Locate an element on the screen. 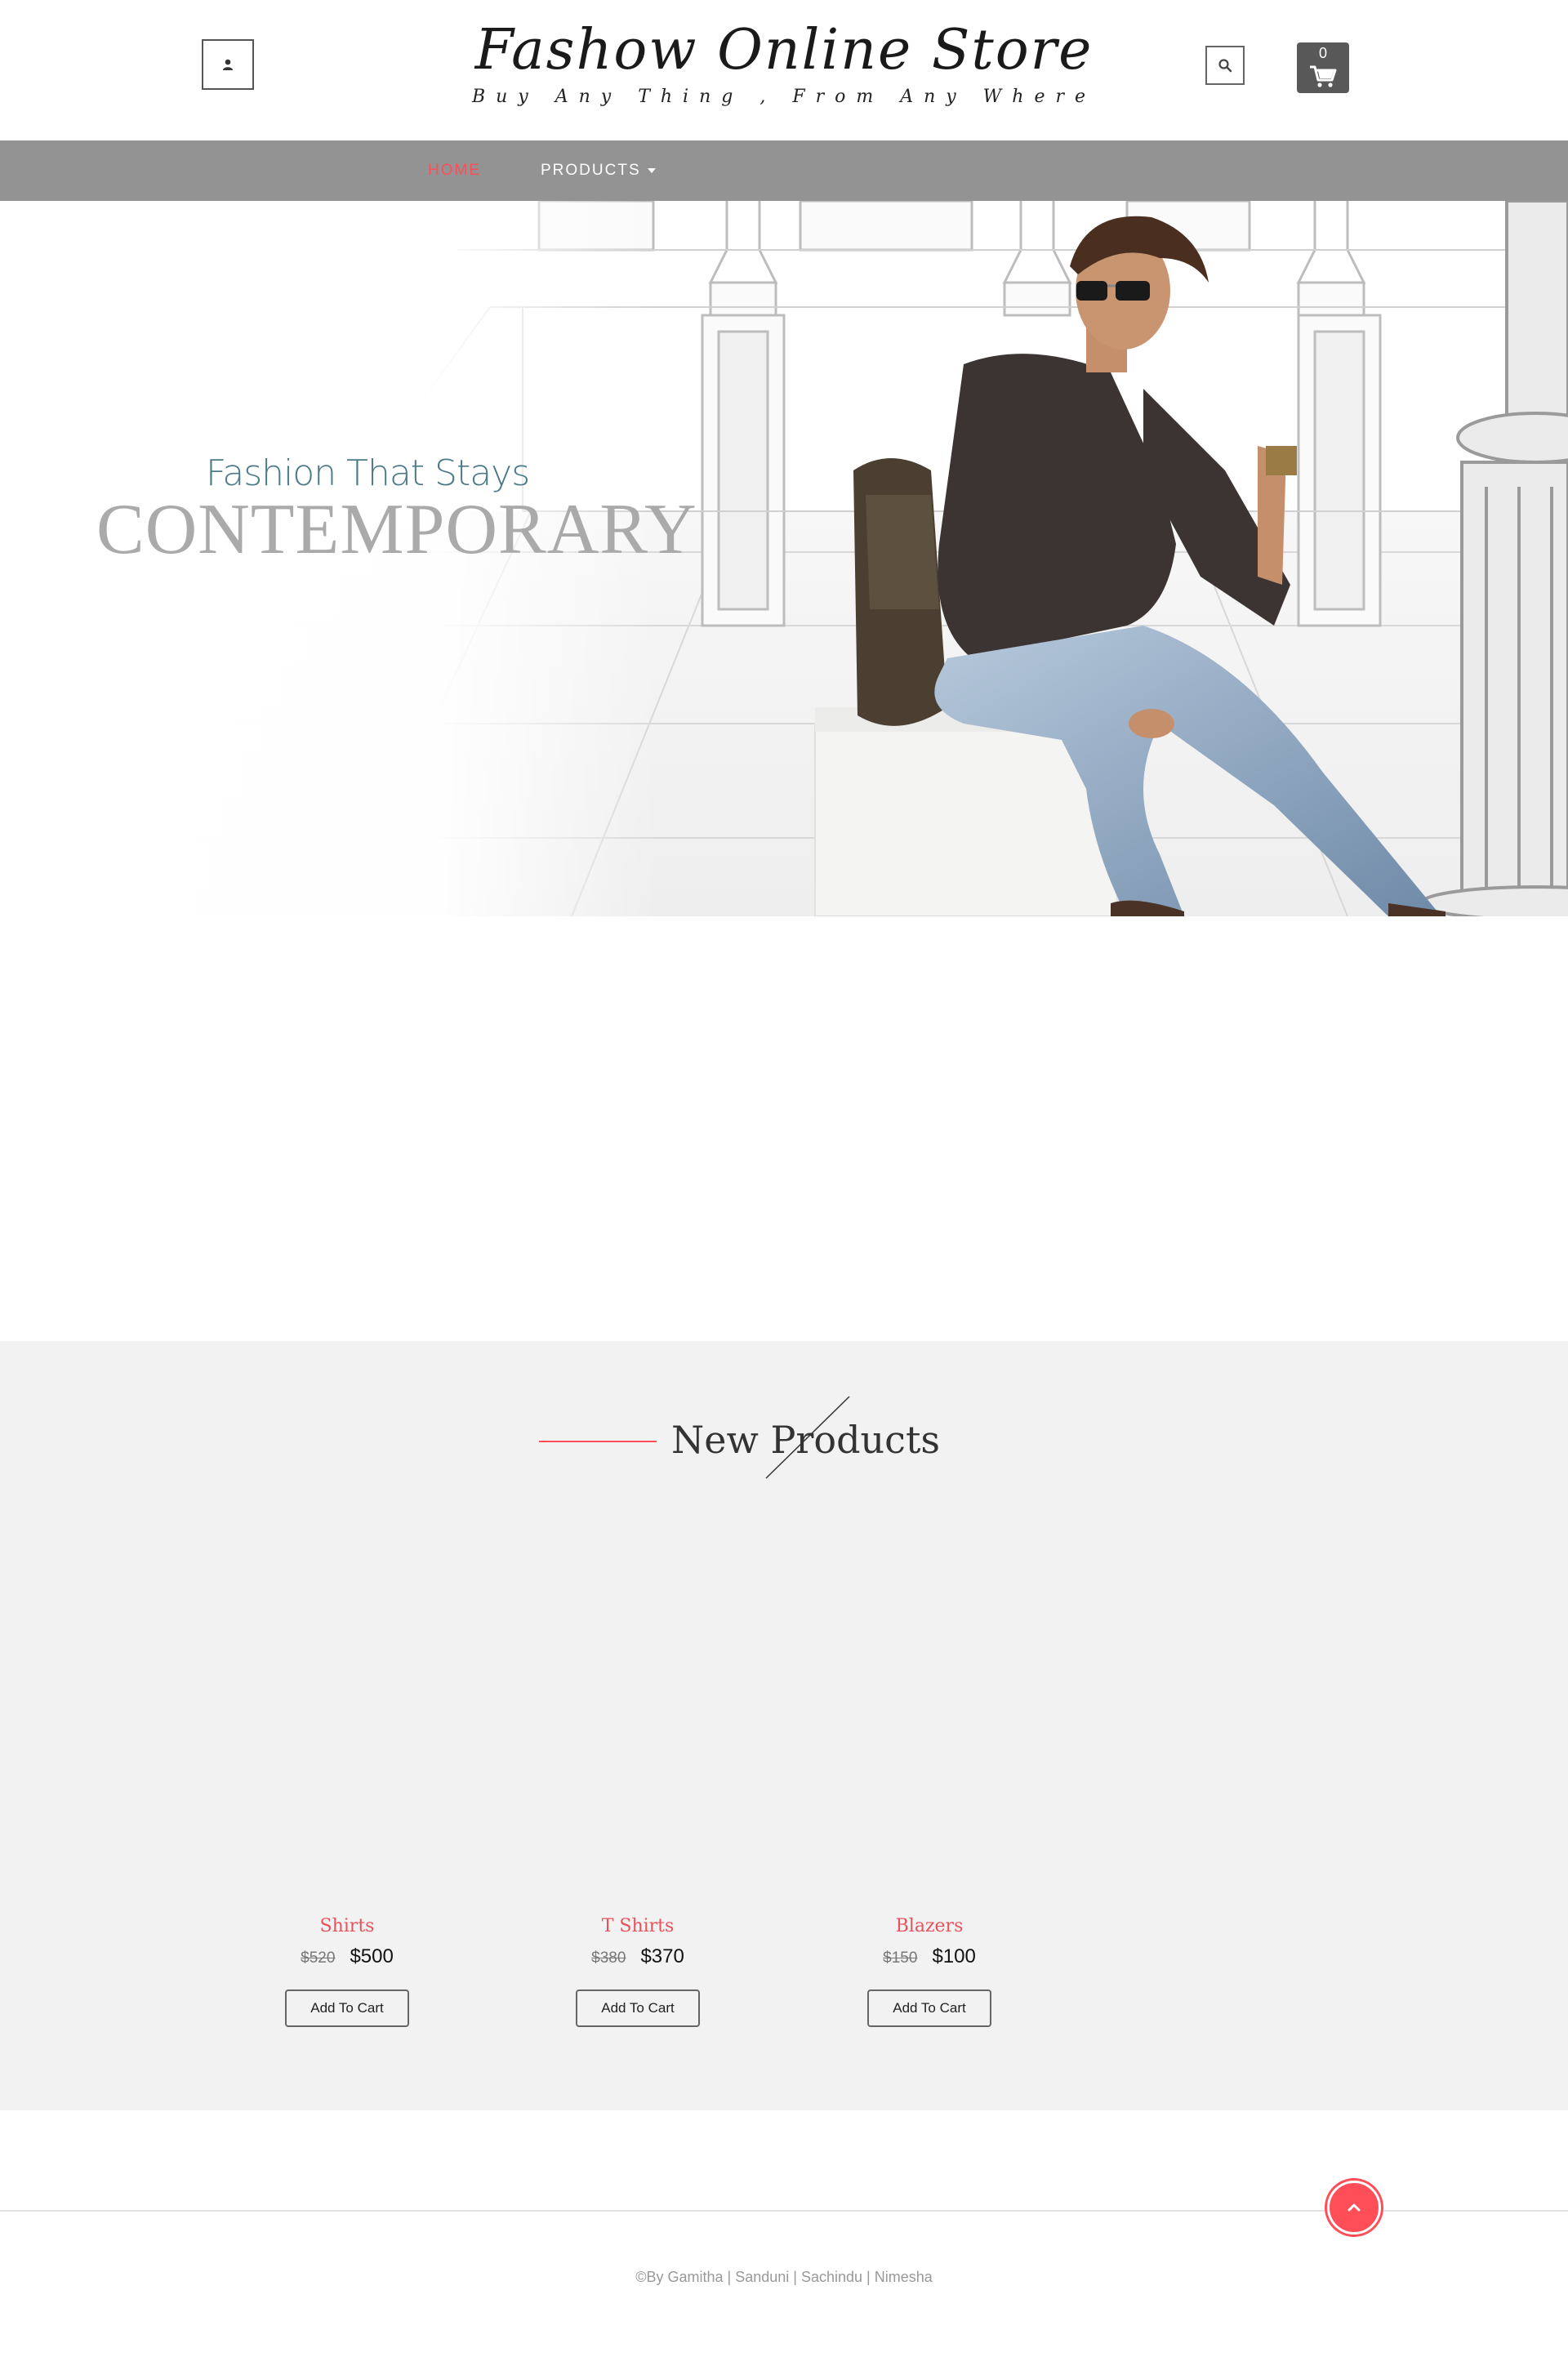 The image size is (1568, 2357). current-price: $100 is located at coordinates (954, 1956).